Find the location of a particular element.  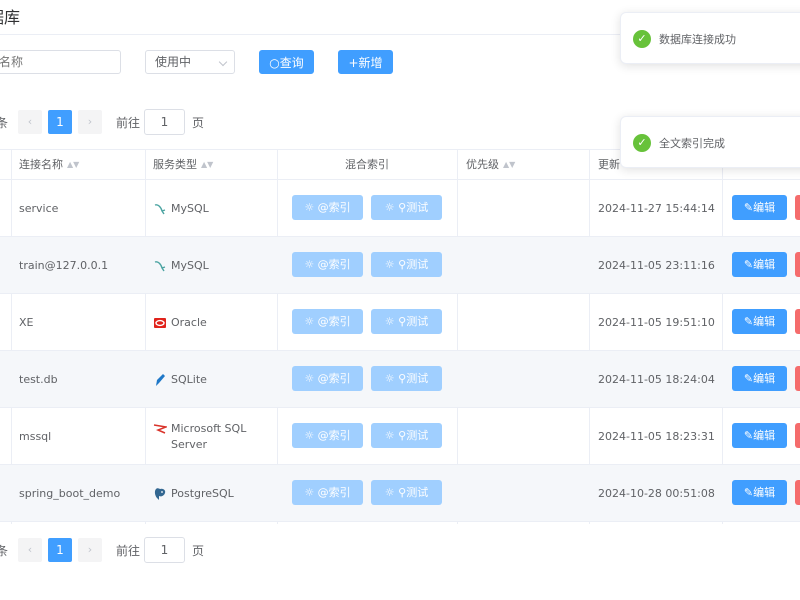

header-updated: 更新 is located at coordinates (605, 165).